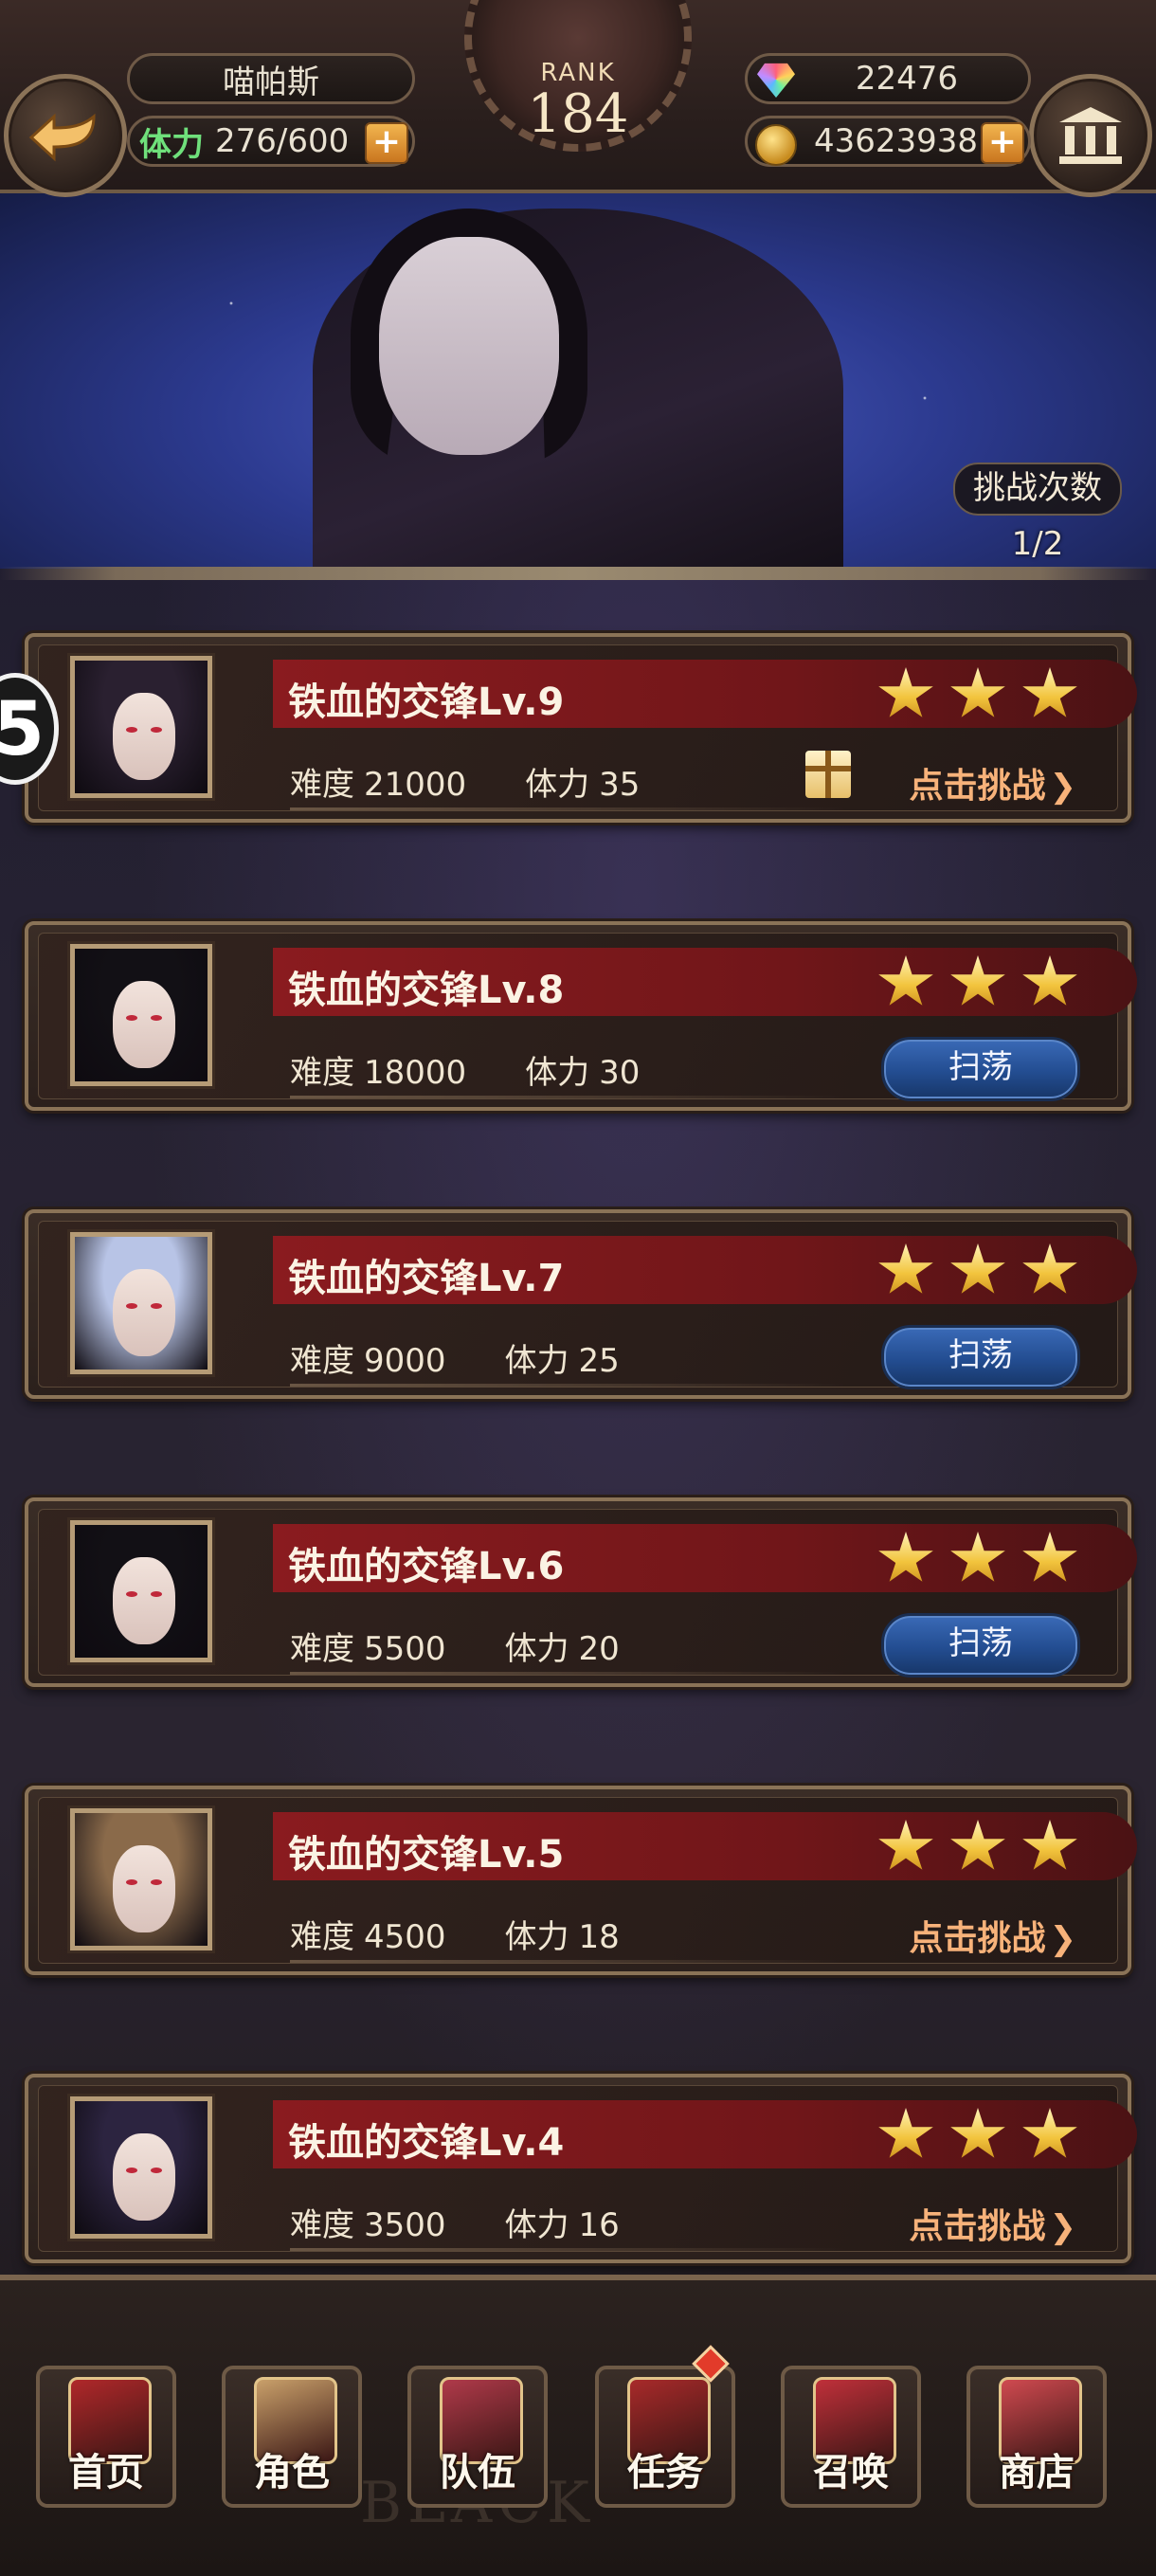 The height and width of the screenshot is (2576, 1156). I want to click on stamina-cost-value: 35, so click(620, 785).